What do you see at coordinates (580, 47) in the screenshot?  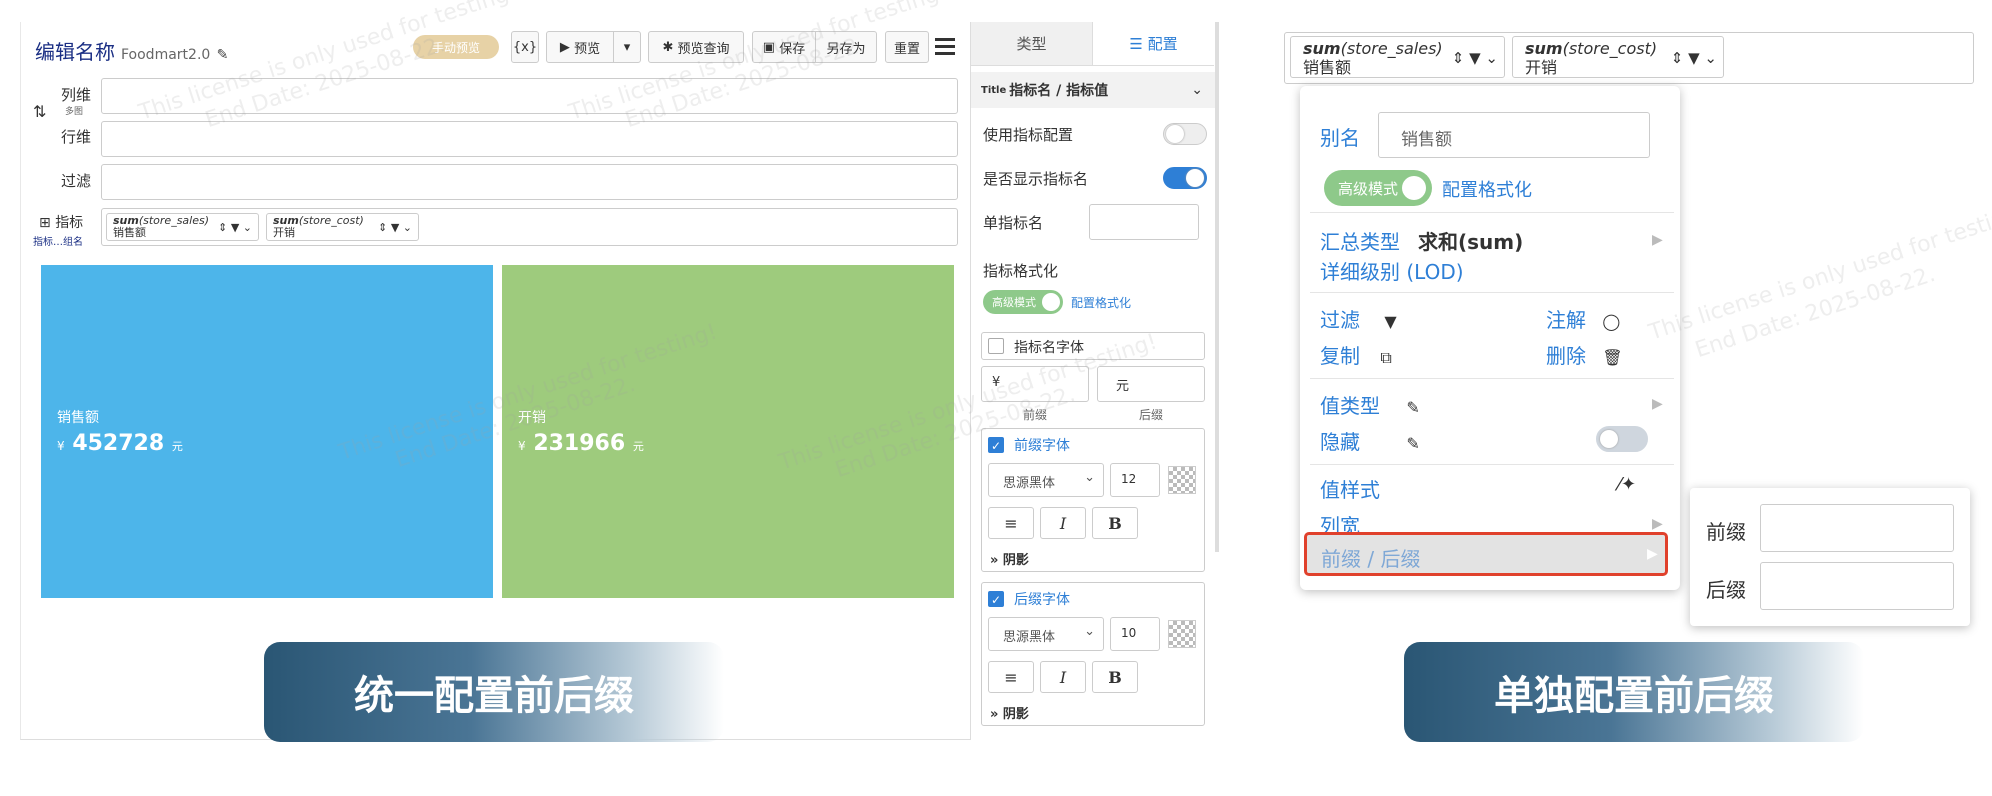 I see `preview-button: ▶ 预览` at bounding box center [580, 47].